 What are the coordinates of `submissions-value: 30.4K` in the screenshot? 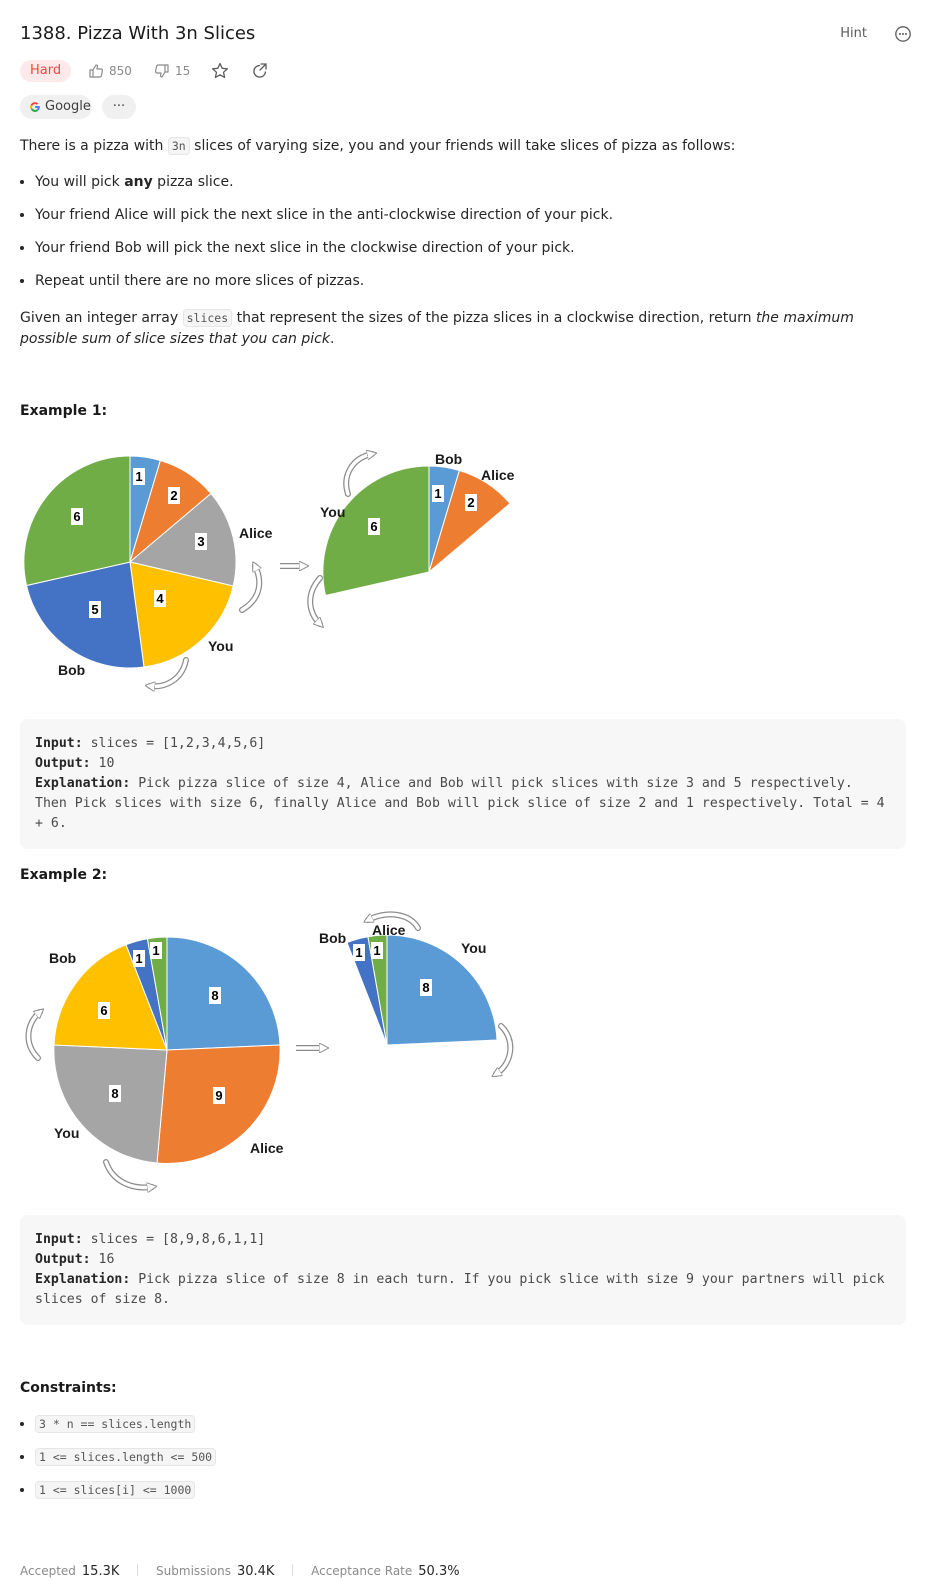 It's located at (255, 1571).